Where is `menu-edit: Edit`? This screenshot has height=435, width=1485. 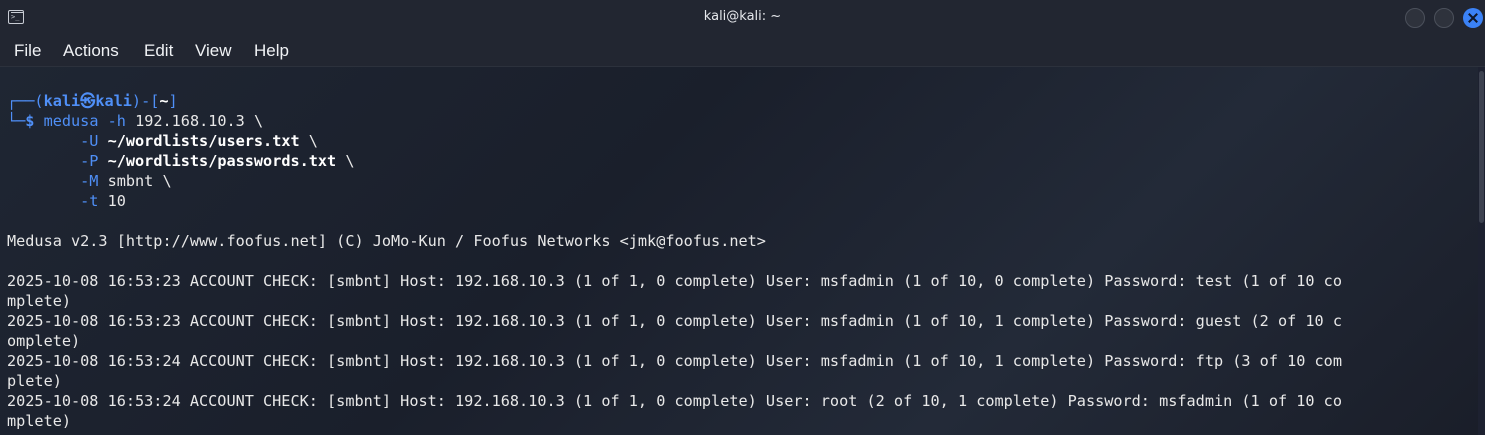
menu-edit: Edit is located at coordinates (158, 51).